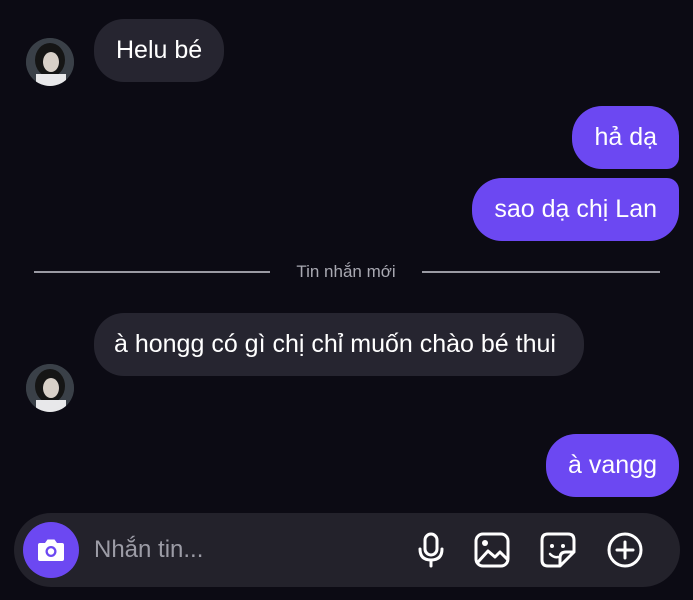  I want to click on message-bubble-incoming: Helu bé, so click(159, 50).